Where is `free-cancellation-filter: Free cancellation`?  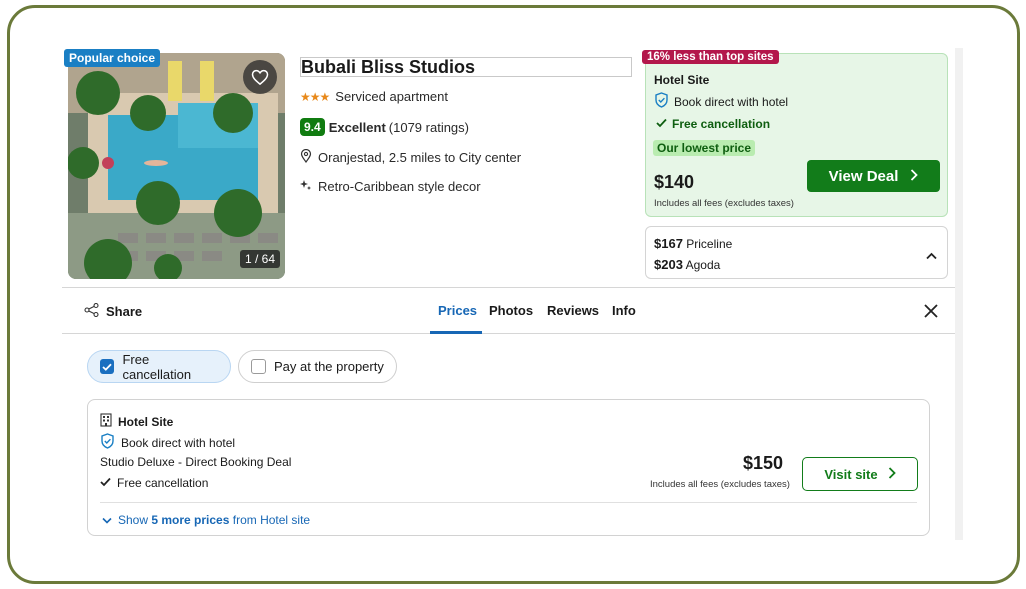
free-cancellation-filter: Free cancellation is located at coordinates (159, 366).